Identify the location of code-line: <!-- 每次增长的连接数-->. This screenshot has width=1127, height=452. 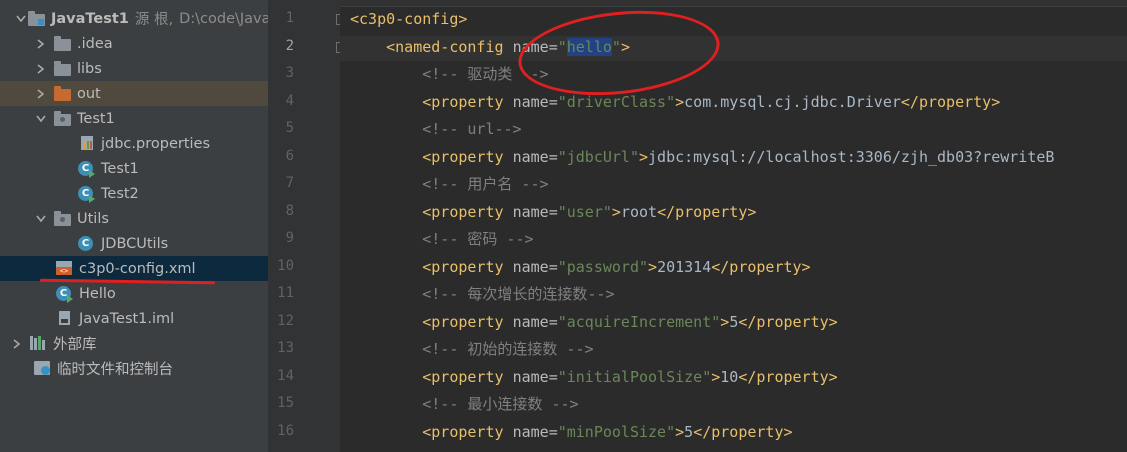
(482, 294).